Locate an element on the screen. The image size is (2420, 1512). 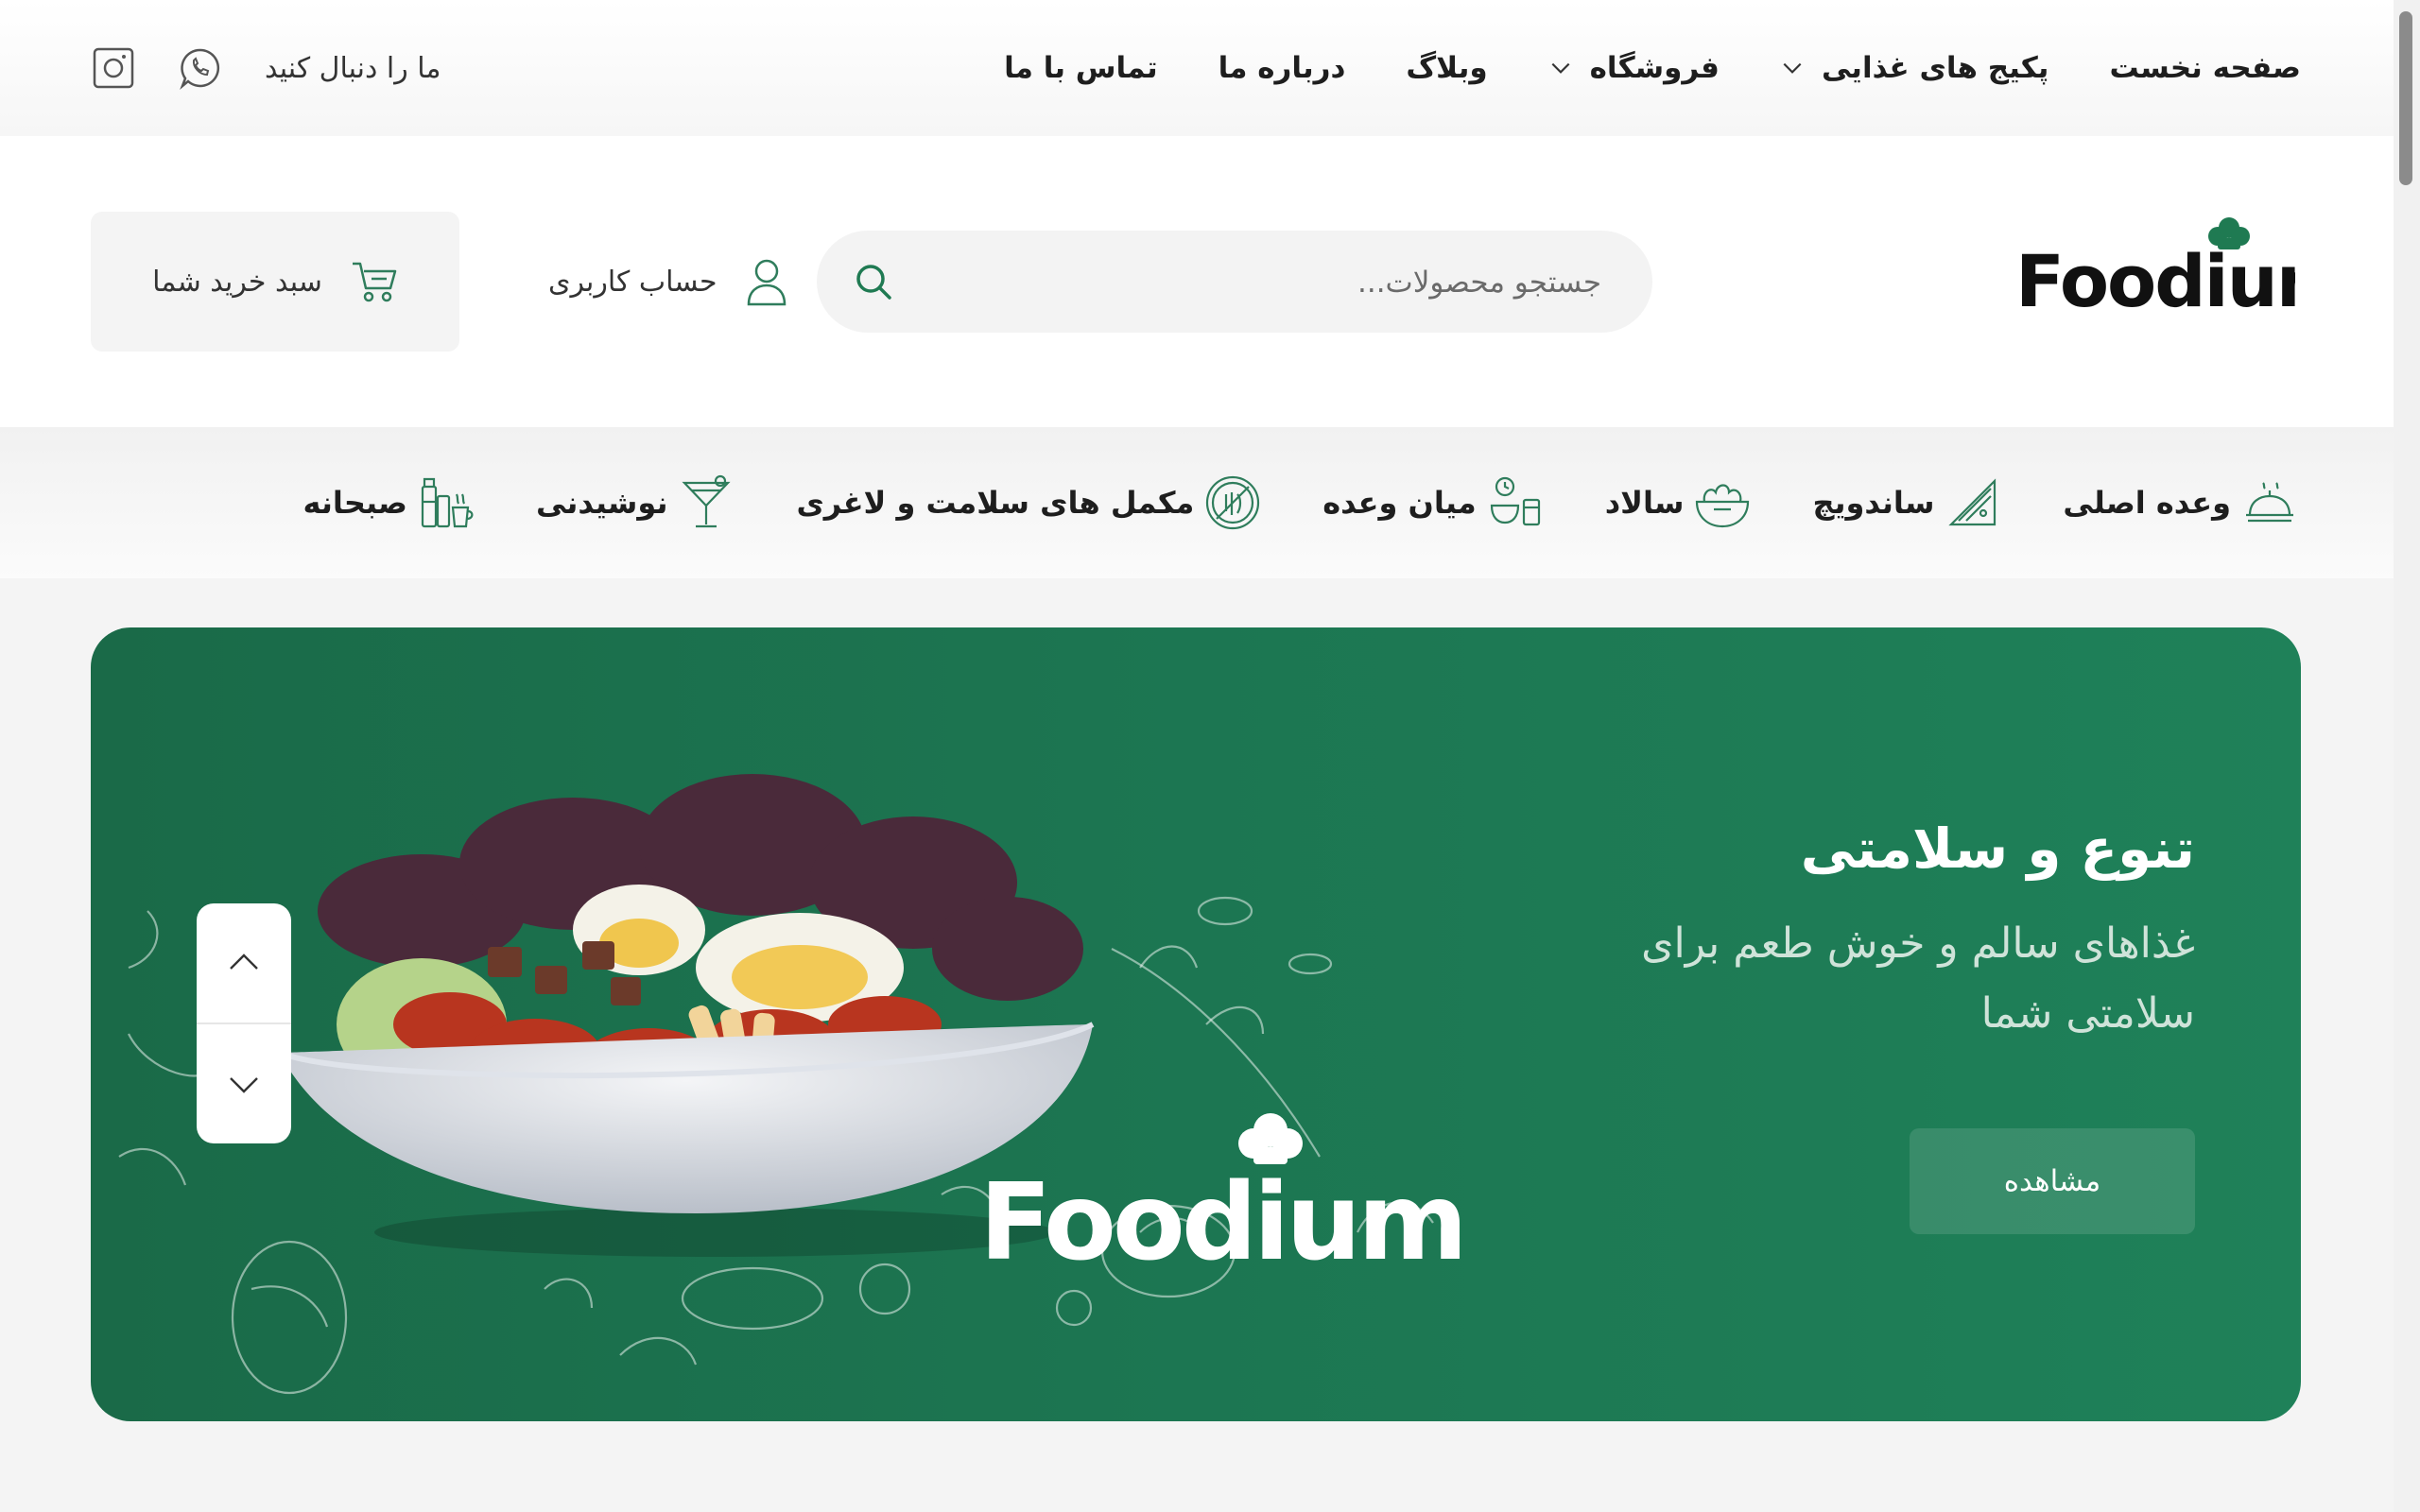
category-supplement: مکمل های سلامت و لاغری is located at coordinates (1029, 502).